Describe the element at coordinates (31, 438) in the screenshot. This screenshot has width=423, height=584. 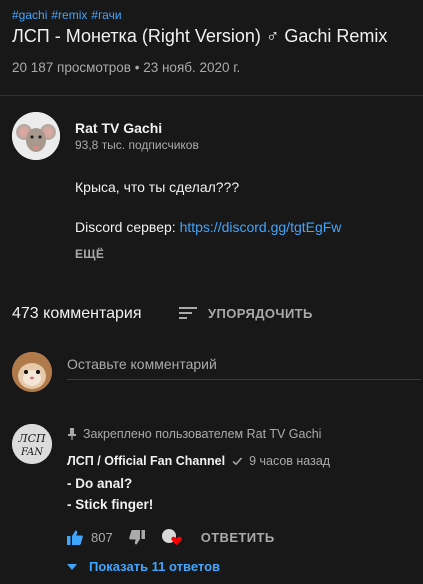
I see `svg-text: ЛСП` at that location.